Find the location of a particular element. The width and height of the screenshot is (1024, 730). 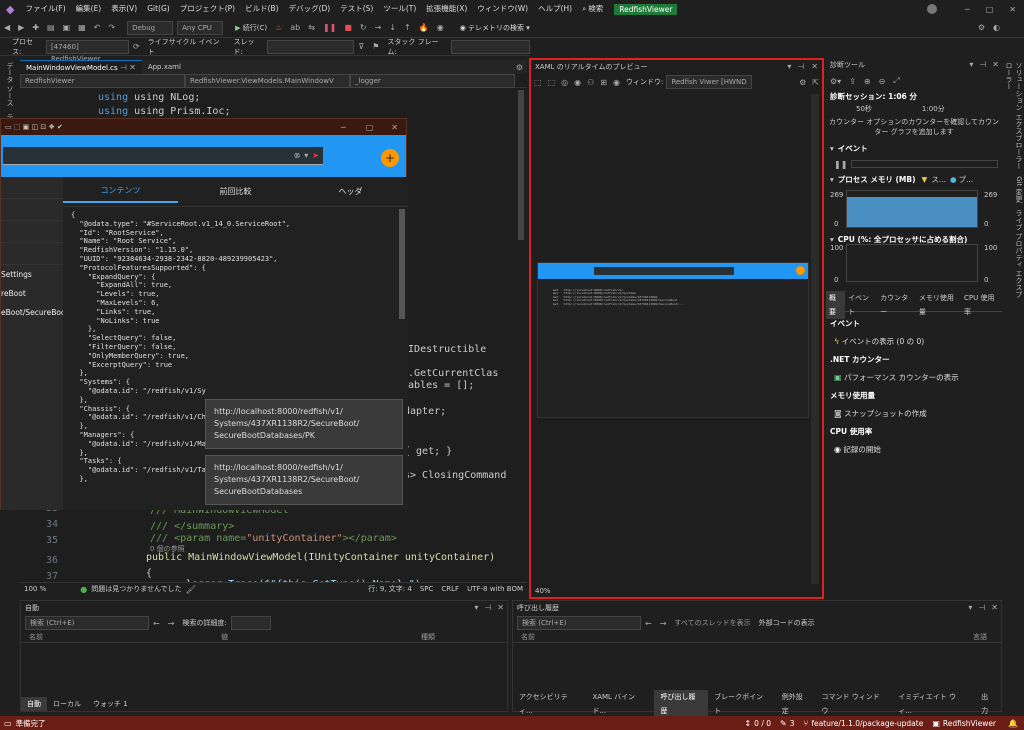

reset-zoom-icon: ⤢ is located at coordinates (896, 81).